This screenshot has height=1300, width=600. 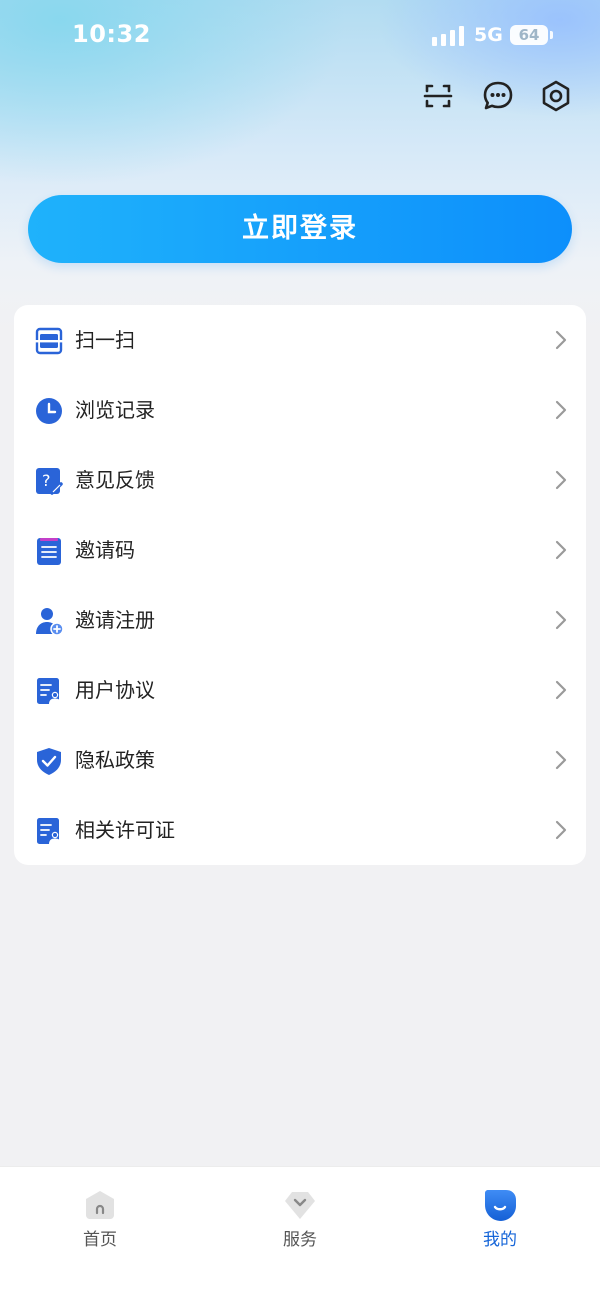 What do you see at coordinates (49, 341) in the screenshot?
I see `scan-frame-icon` at bounding box center [49, 341].